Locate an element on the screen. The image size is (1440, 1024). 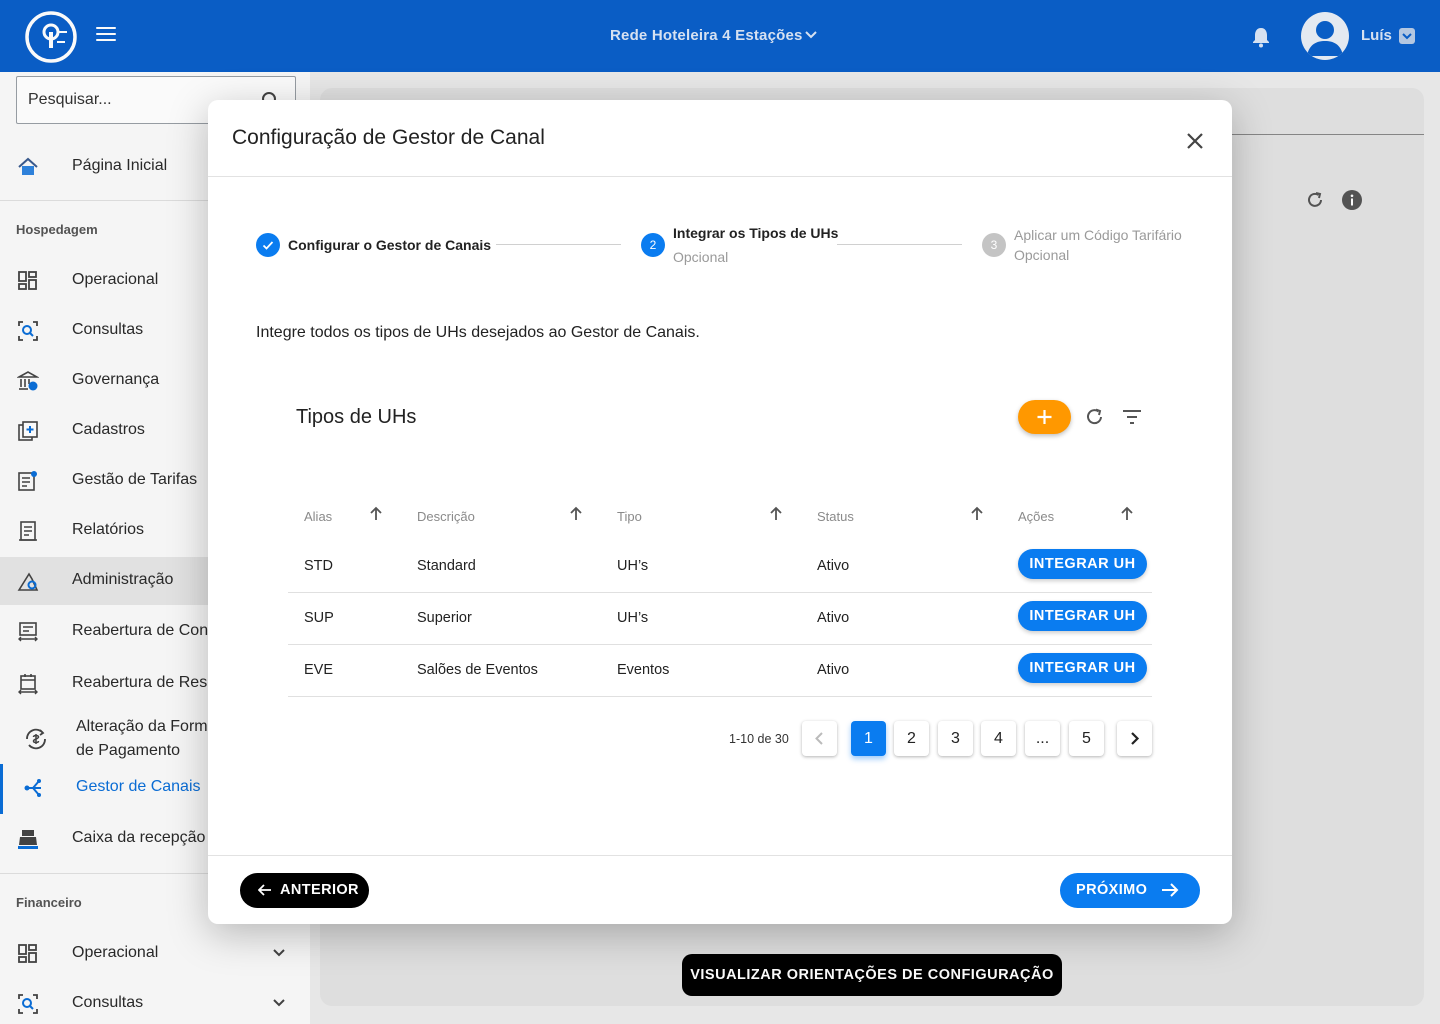
pagination-page-5: 5 is located at coordinates (1086, 738).